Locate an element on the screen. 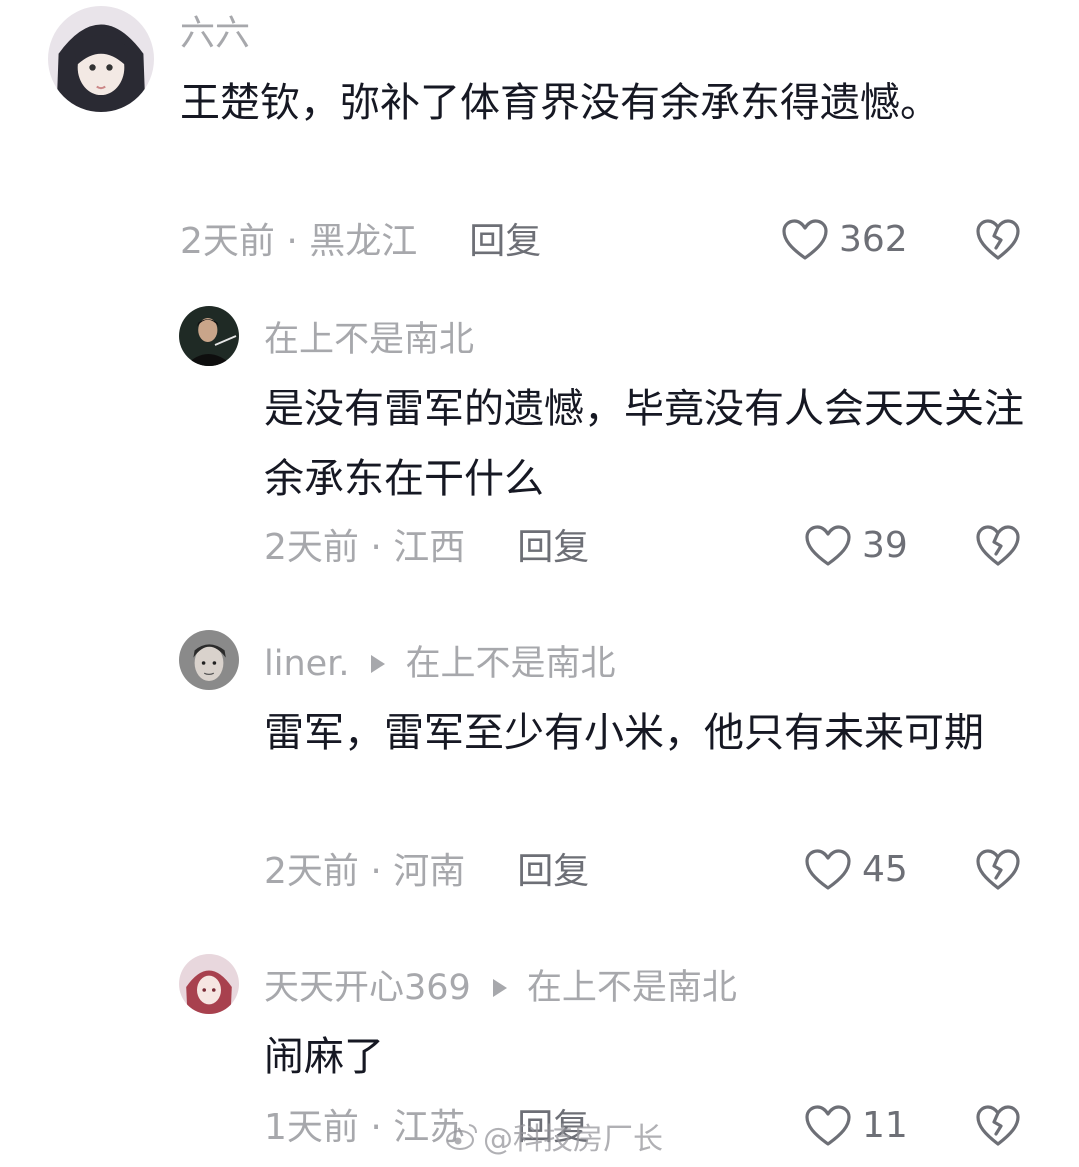  like-button: 362 is located at coordinates (844, 240).